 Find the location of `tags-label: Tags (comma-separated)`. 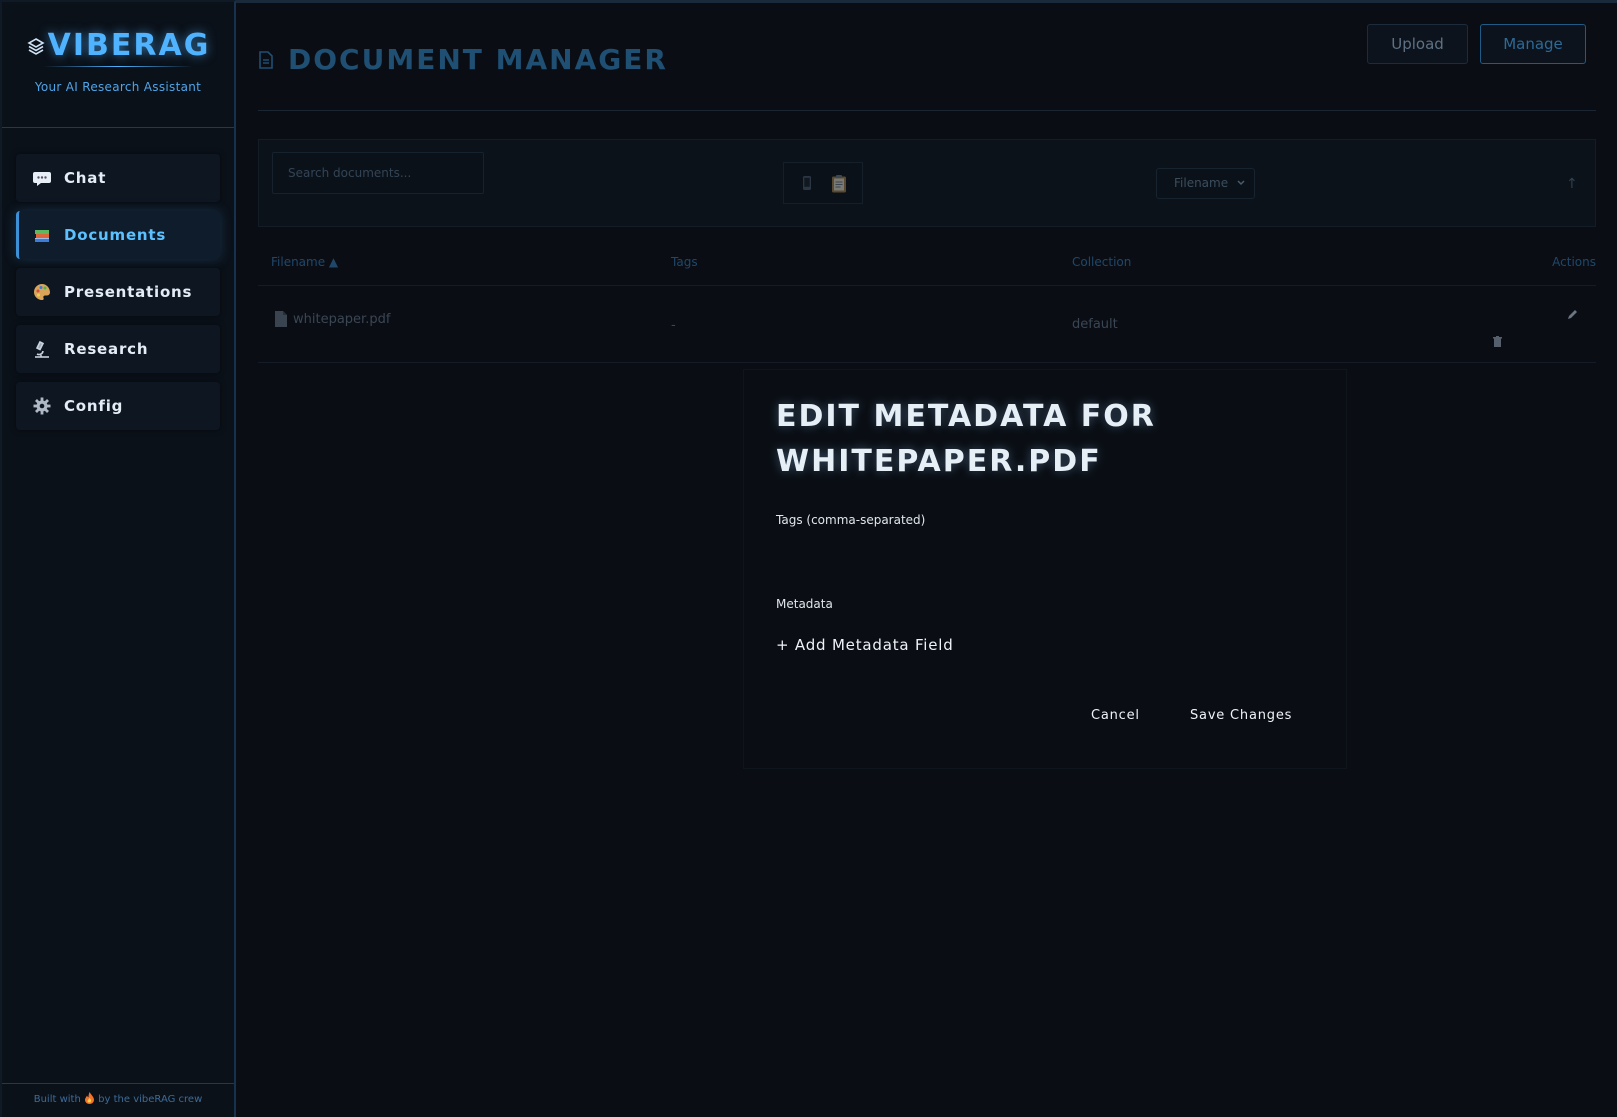

tags-label: Tags (comma-separated) is located at coordinates (851, 520).